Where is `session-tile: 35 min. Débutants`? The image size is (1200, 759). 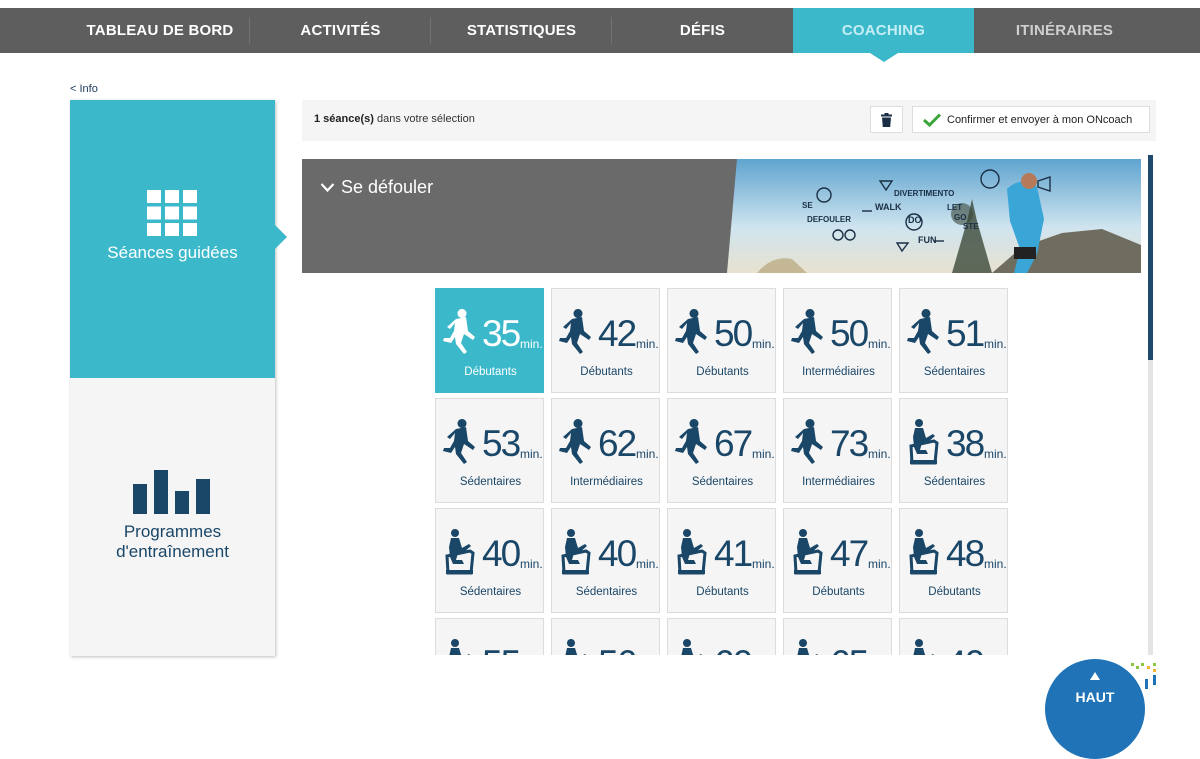 session-tile: 35 min. Débutants is located at coordinates (489, 340).